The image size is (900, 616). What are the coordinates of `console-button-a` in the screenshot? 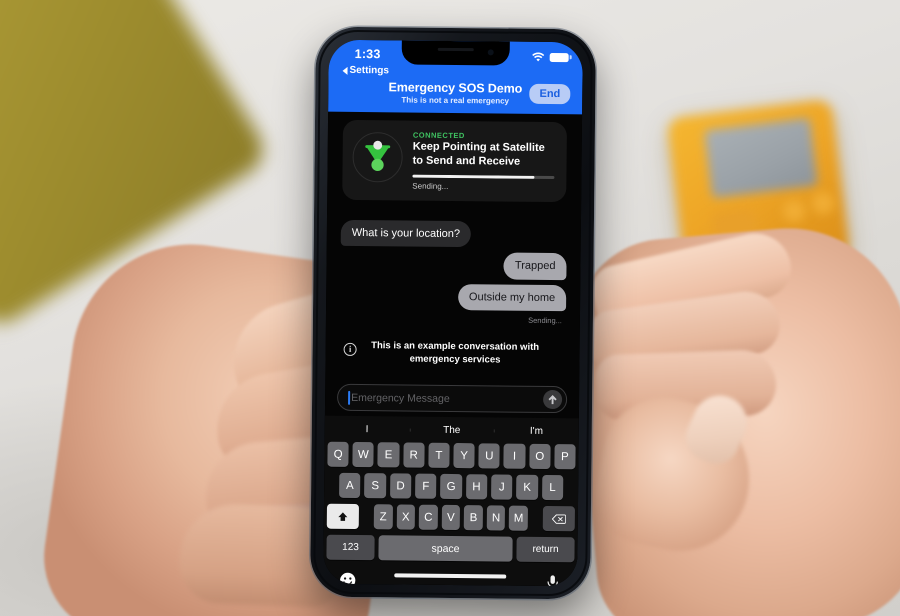 It's located at (794, 211).